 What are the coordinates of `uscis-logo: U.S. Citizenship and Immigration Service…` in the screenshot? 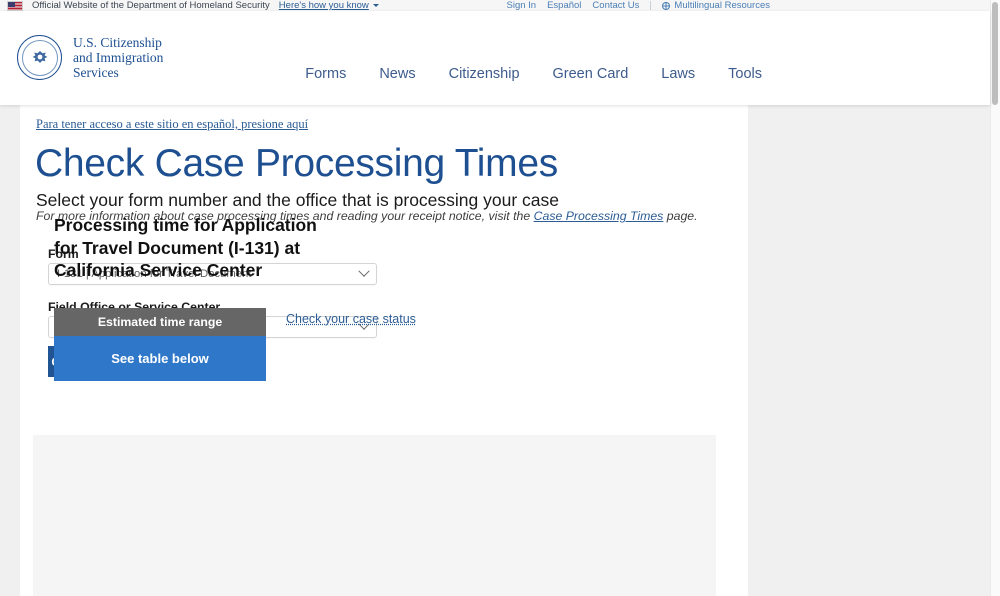 It's located at (90, 57).